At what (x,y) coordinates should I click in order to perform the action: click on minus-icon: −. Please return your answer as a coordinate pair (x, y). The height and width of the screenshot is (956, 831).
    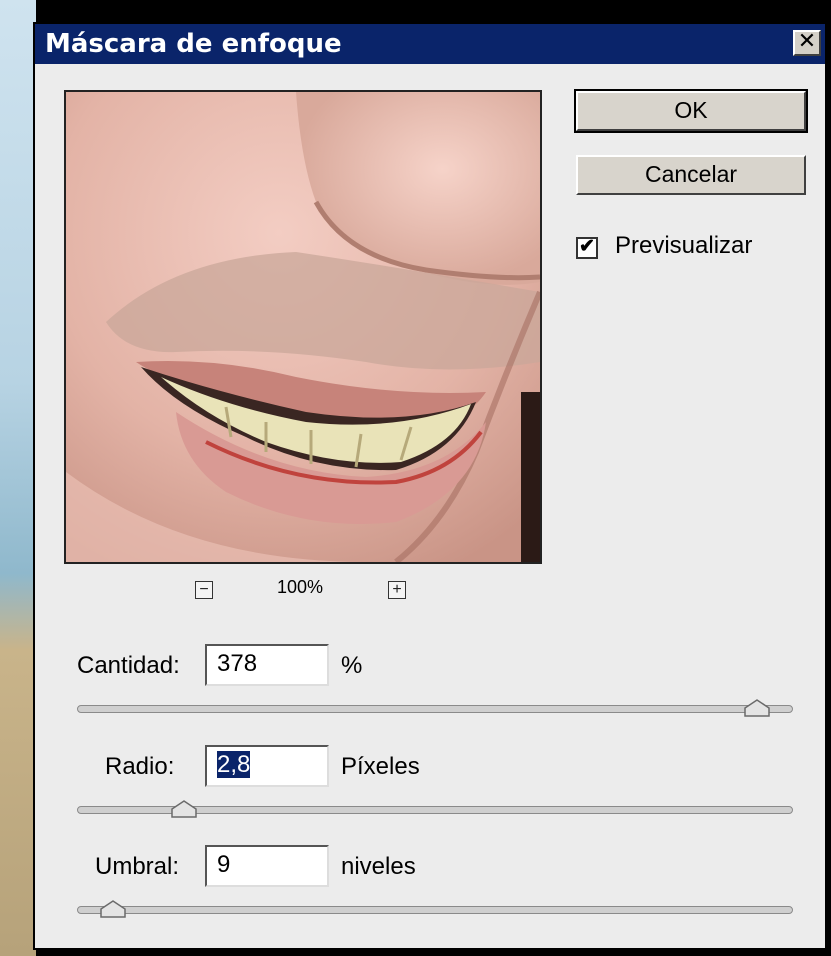
    Looking at the image, I should click on (204, 589).